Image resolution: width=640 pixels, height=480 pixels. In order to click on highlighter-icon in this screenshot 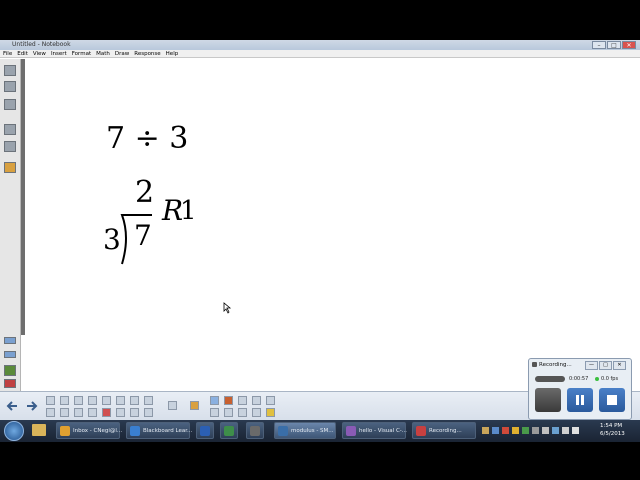, I will do `click(270, 412)`.